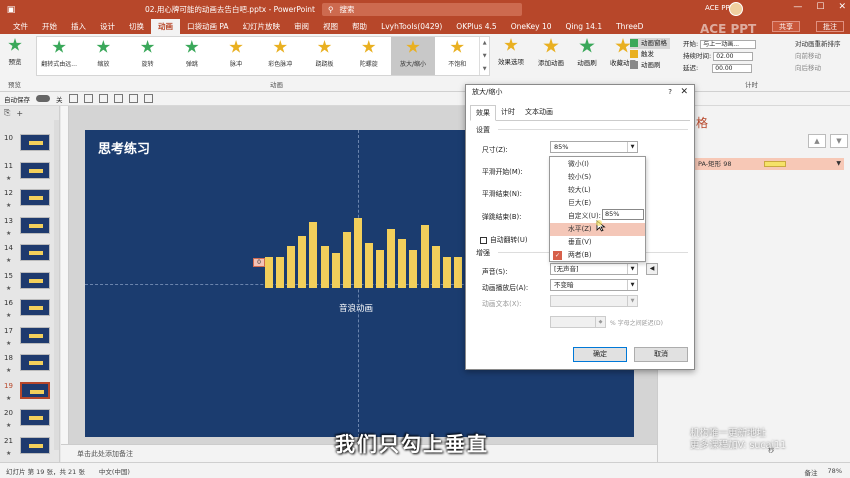  What do you see at coordinates (43, 98) in the screenshot?
I see `autosave-toggle` at bounding box center [43, 98].